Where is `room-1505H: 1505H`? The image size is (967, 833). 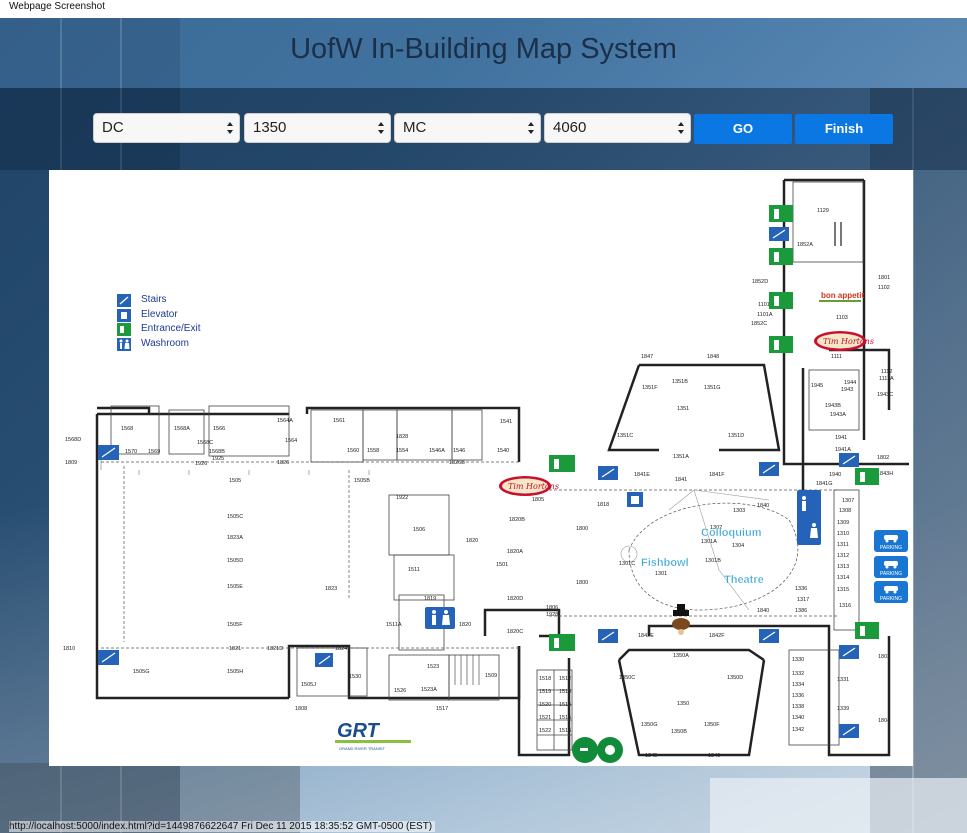 room-1505H: 1505H is located at coordinates (235, 672).